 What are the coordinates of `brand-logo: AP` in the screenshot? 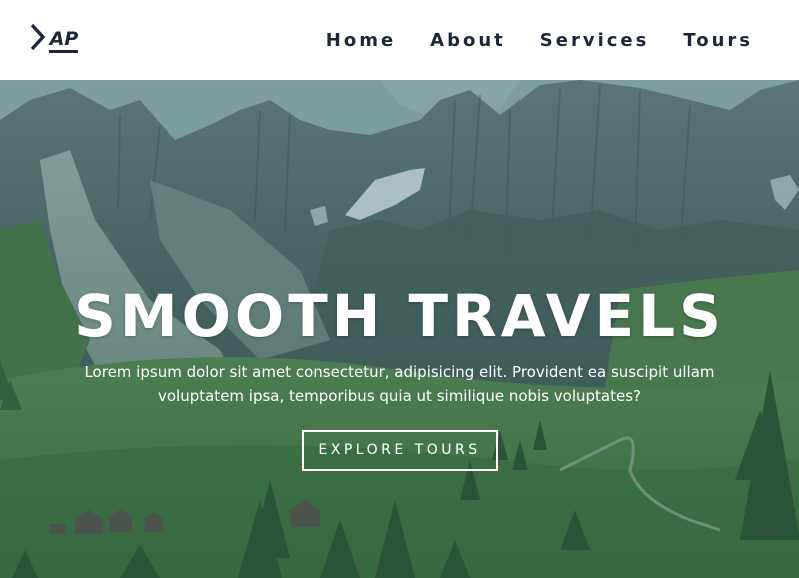 It's located at (56, 39).